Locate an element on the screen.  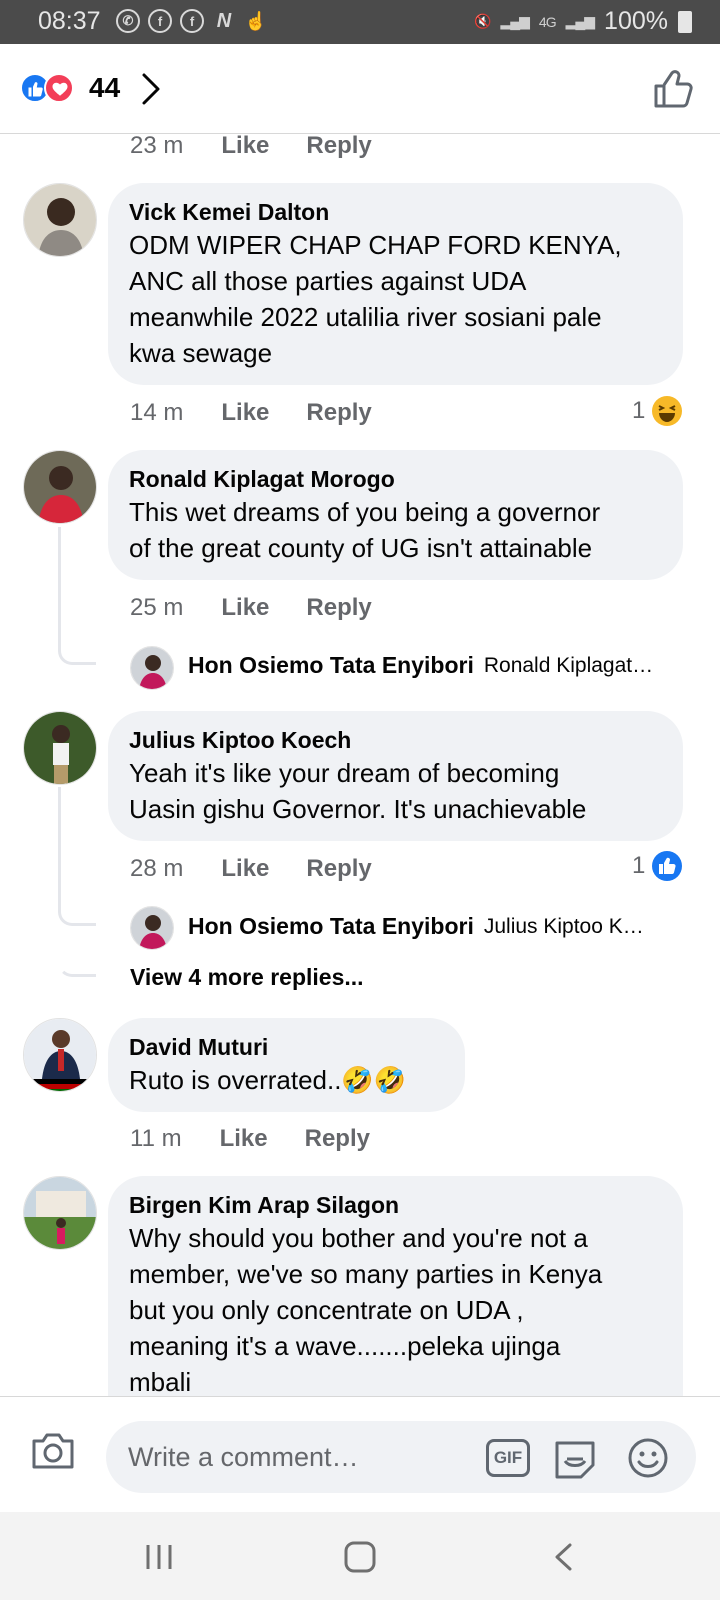
comment-author: Ronald Kiplagat Morogo is located at coordinates (395, 479).